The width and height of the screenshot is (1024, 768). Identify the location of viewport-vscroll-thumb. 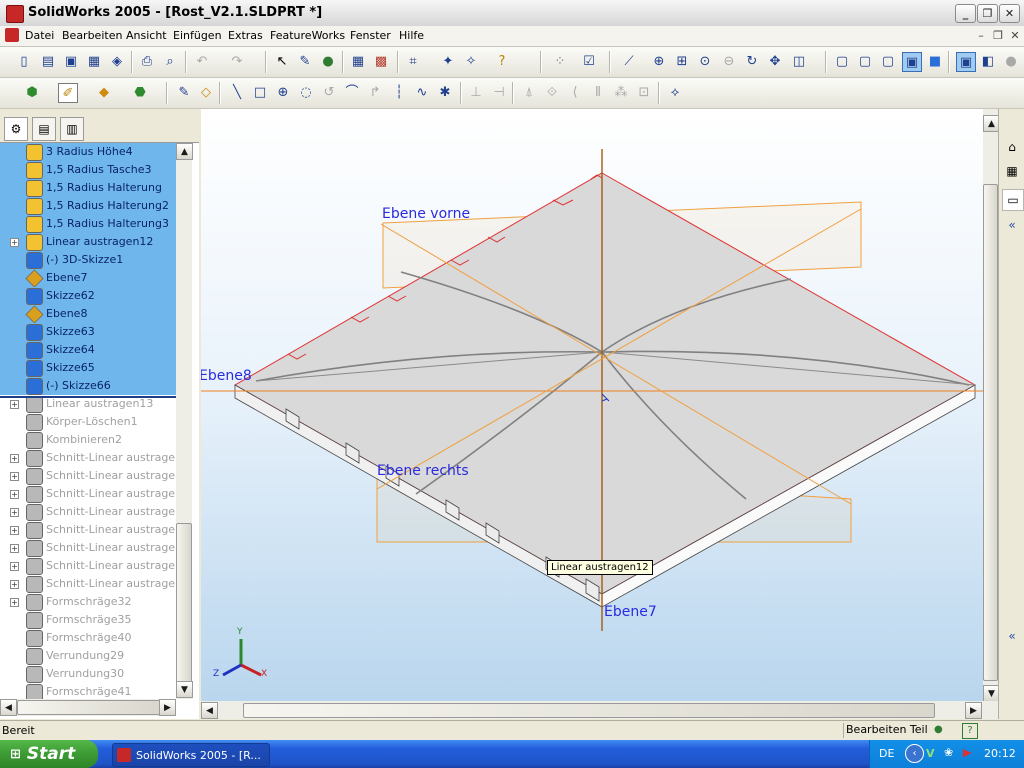
(990, 432).